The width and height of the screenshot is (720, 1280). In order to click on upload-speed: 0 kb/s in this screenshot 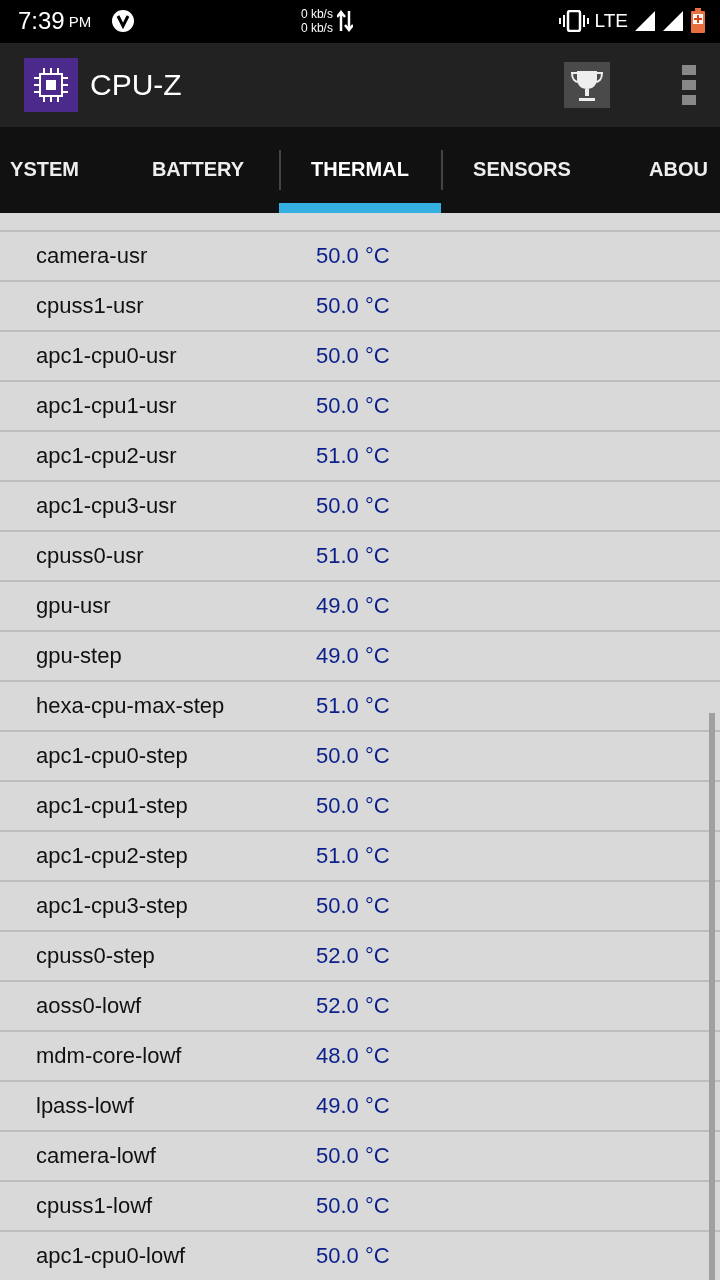, I will do `click(316, 14)`.